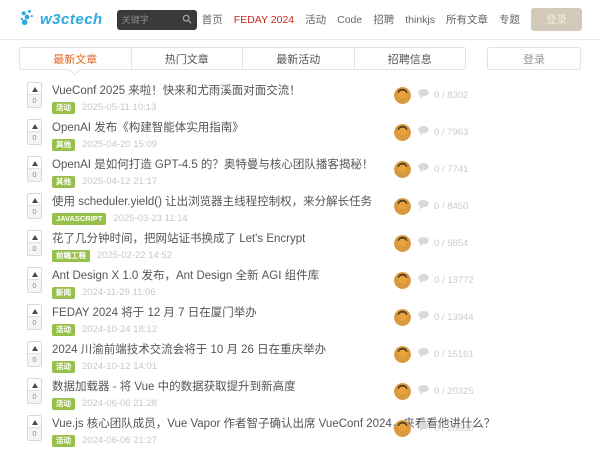  What do you see at coordinates (316, 127) in the screenshot?
I see `article-title: OpenAI 发布《构建智能体实用指南》` at bounding box center [316, 127].